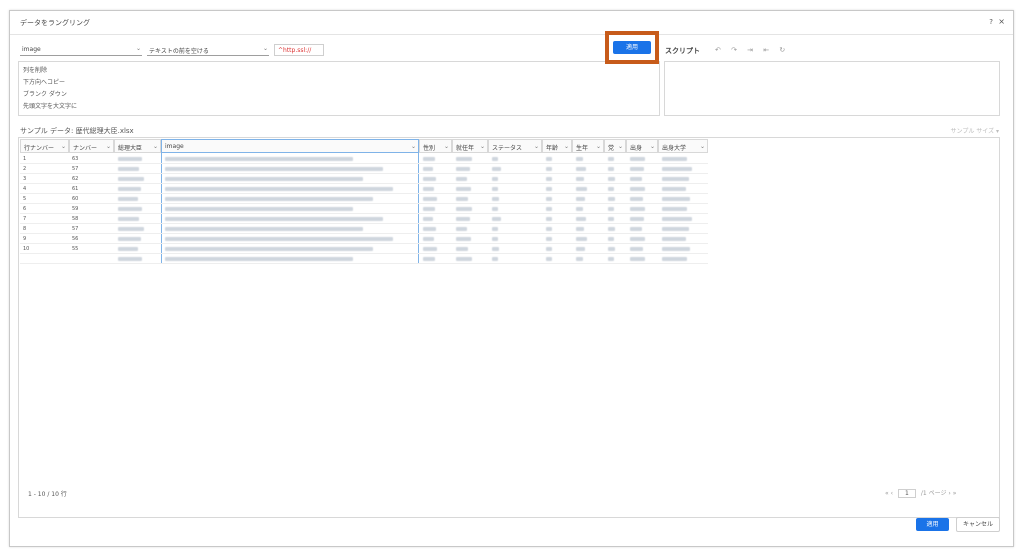 This screenshot has height=550, width=1023. Describe the element at coordinates (81, 50) in the screenshot. I see `column-select: image ⌄` at that location.